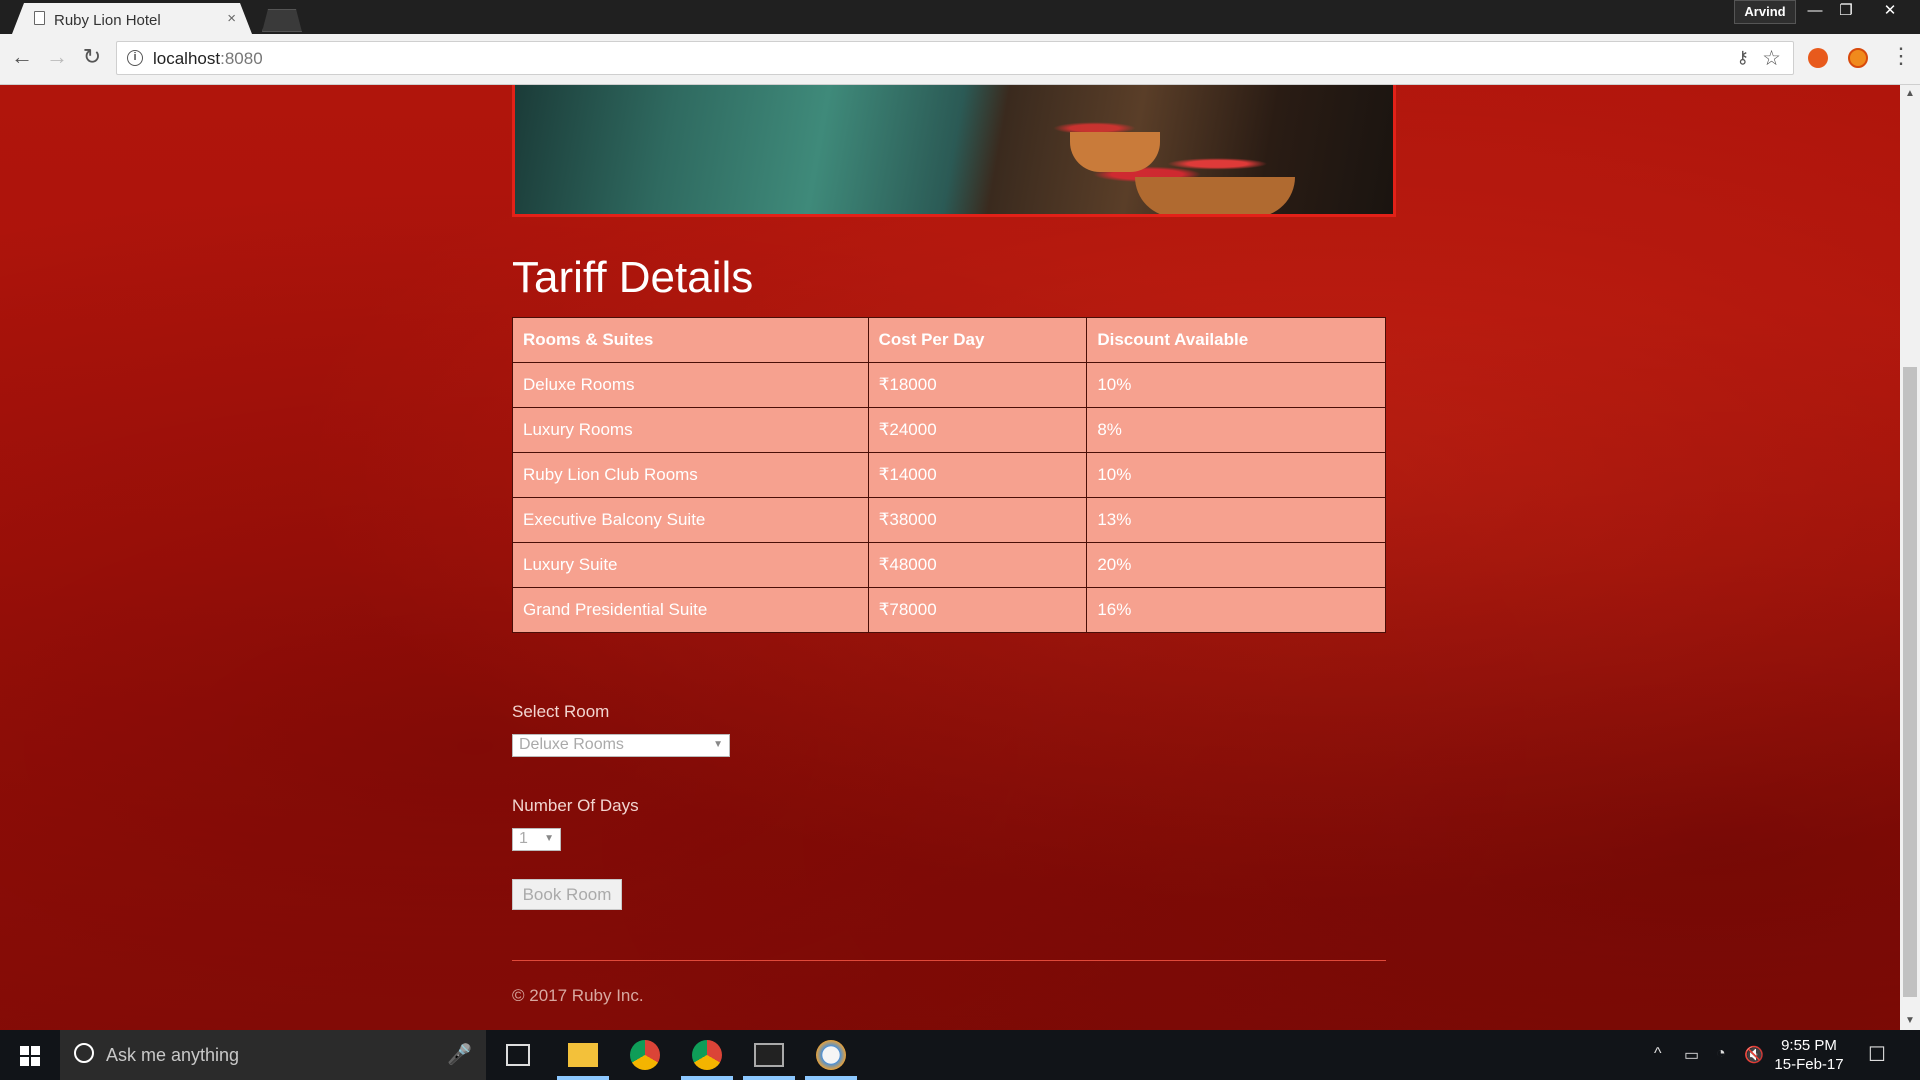 The width and height of the screenshot is (1920, 1080). What do you see at coordinates (977, 475) in the screenshot?
I see `cost-cell: ₹14000` at bounding box center [977, 475].